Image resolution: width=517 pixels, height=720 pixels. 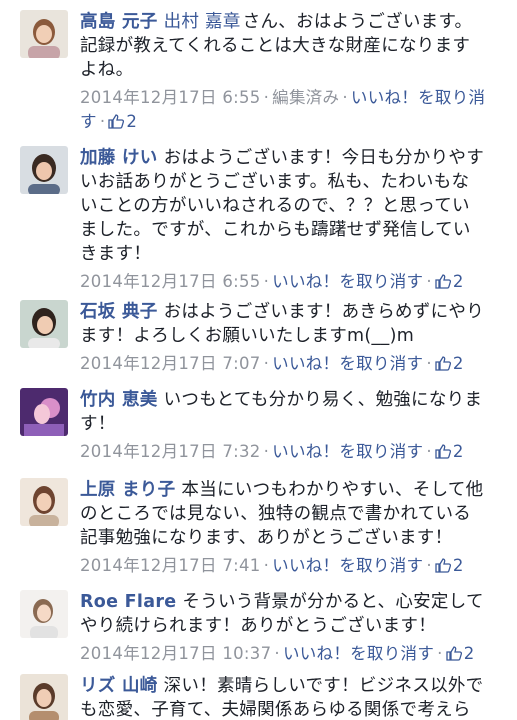 What do you see at coordinates (127, 490) in the screenshot?
I see `author-name: 上原 まり子` at bounding box center [127, 490].